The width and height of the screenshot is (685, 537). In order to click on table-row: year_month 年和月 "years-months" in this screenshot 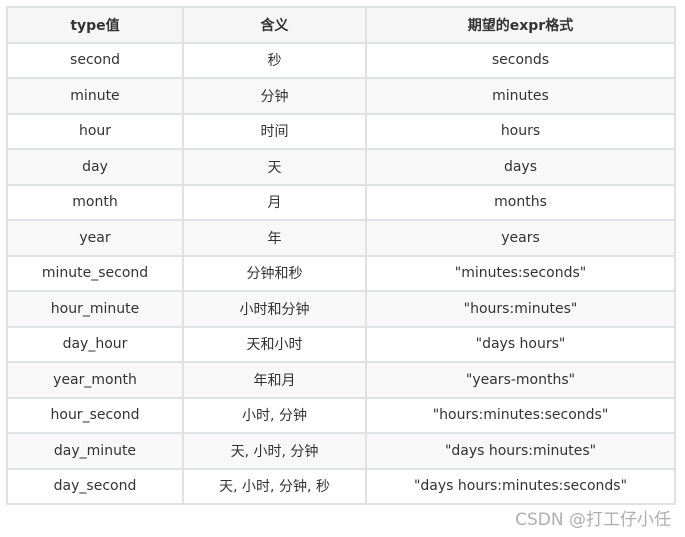, I will do `click(341, 380)`.